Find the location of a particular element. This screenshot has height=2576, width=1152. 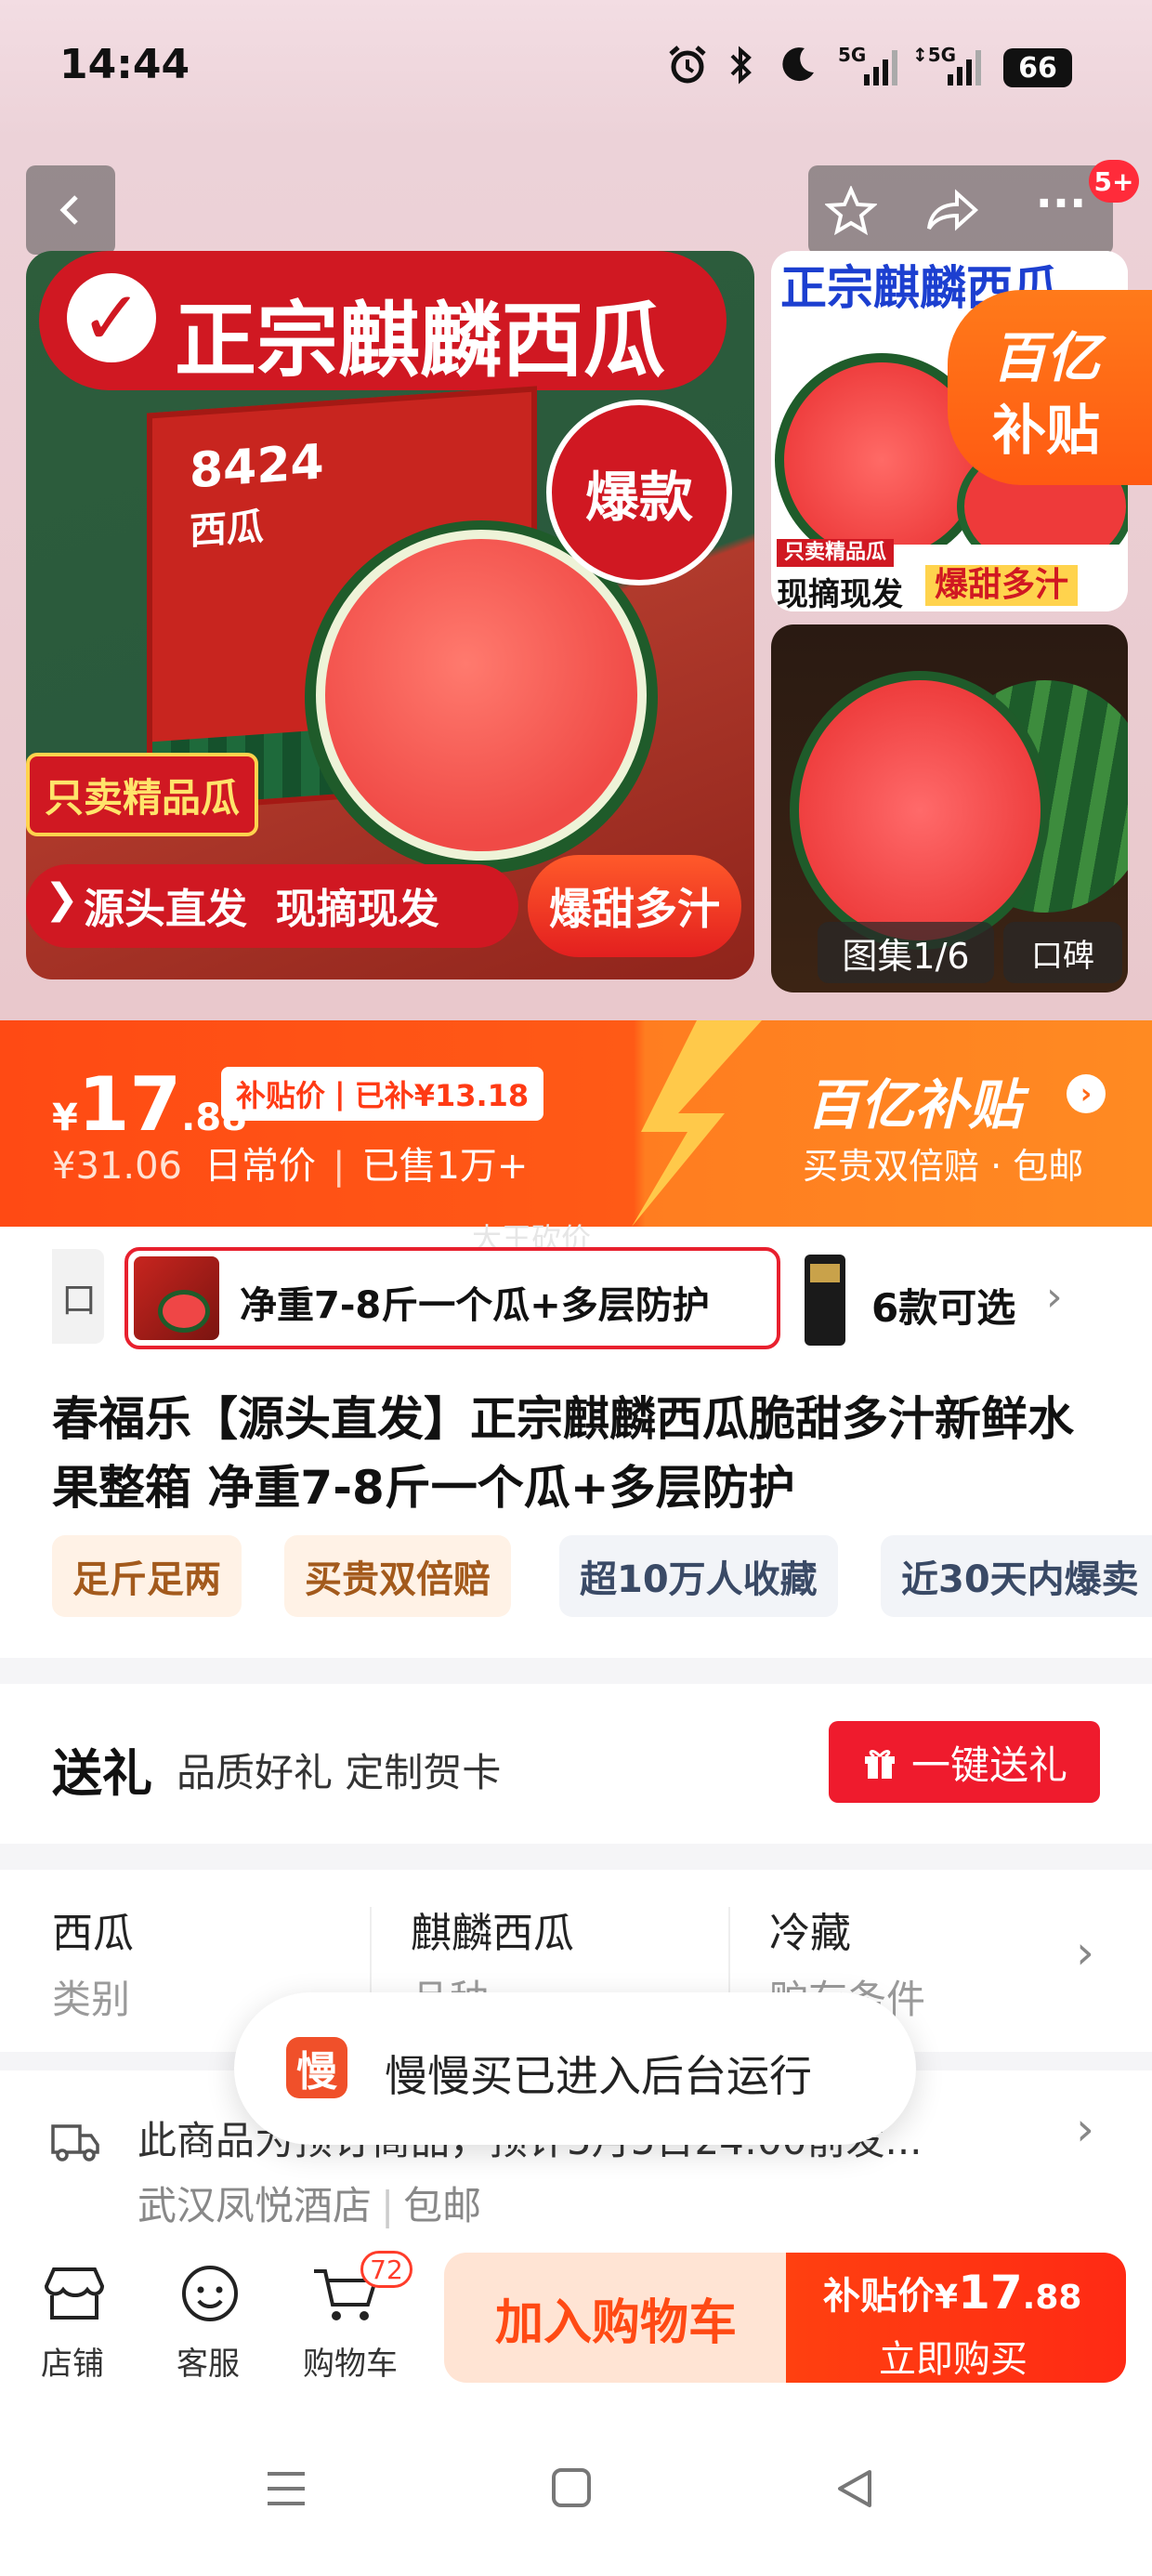

spec-thumb is located at coordinates (176, 1298).